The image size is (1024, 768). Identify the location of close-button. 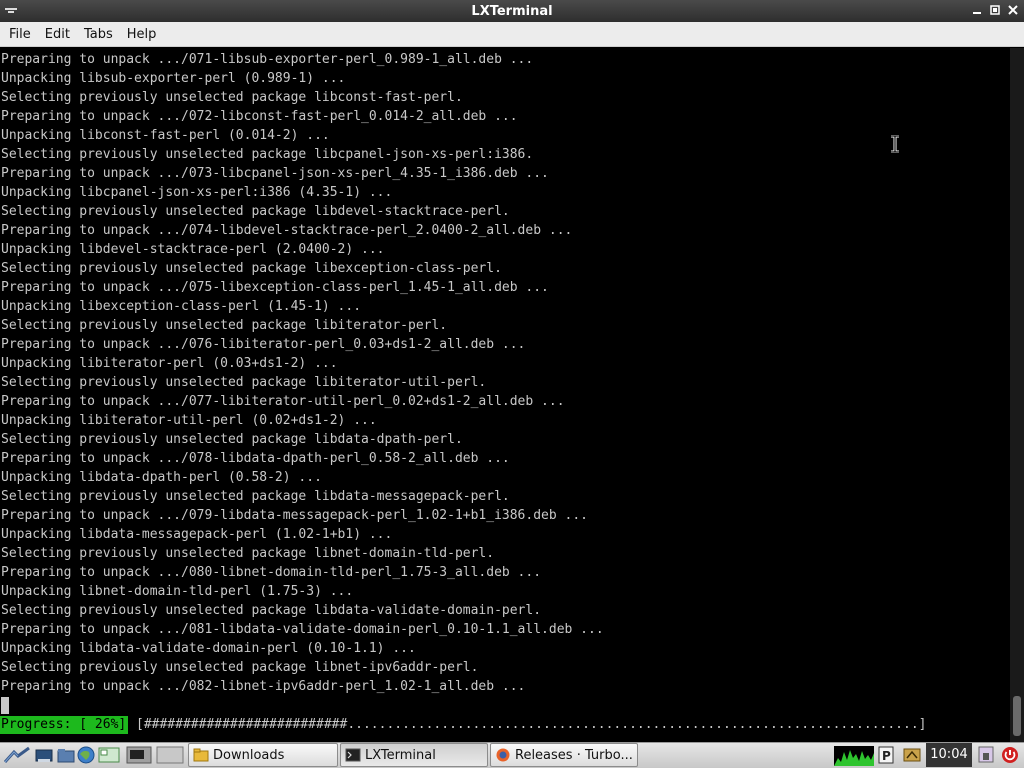
(1013, 10).